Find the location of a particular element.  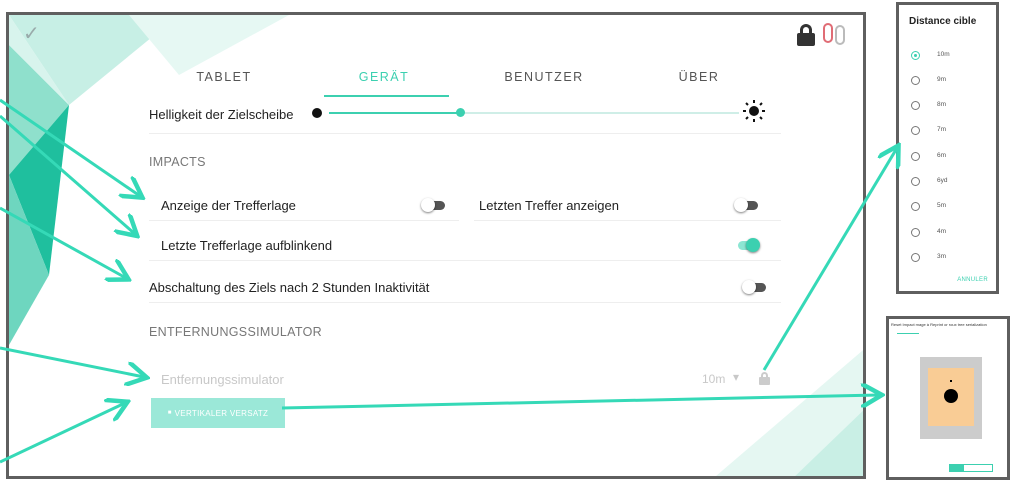

impact-position-label: Anzeige der Trefferlage is located at coordinates (228, 205).